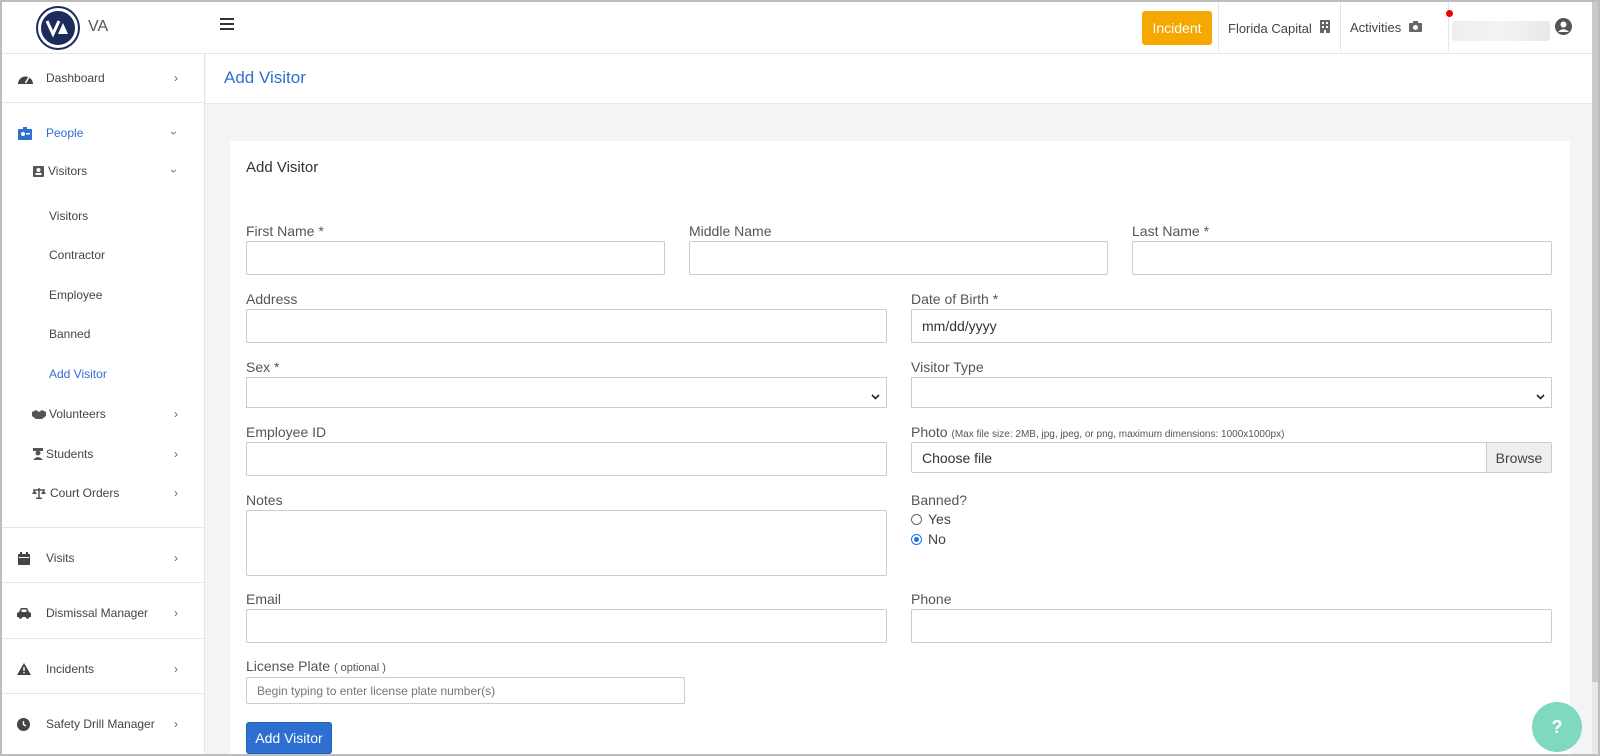  What do you see at coordinates (70, 669) in the screenshot?
I see `sidebar-label: Incidents` at bounding box center [70, 669].